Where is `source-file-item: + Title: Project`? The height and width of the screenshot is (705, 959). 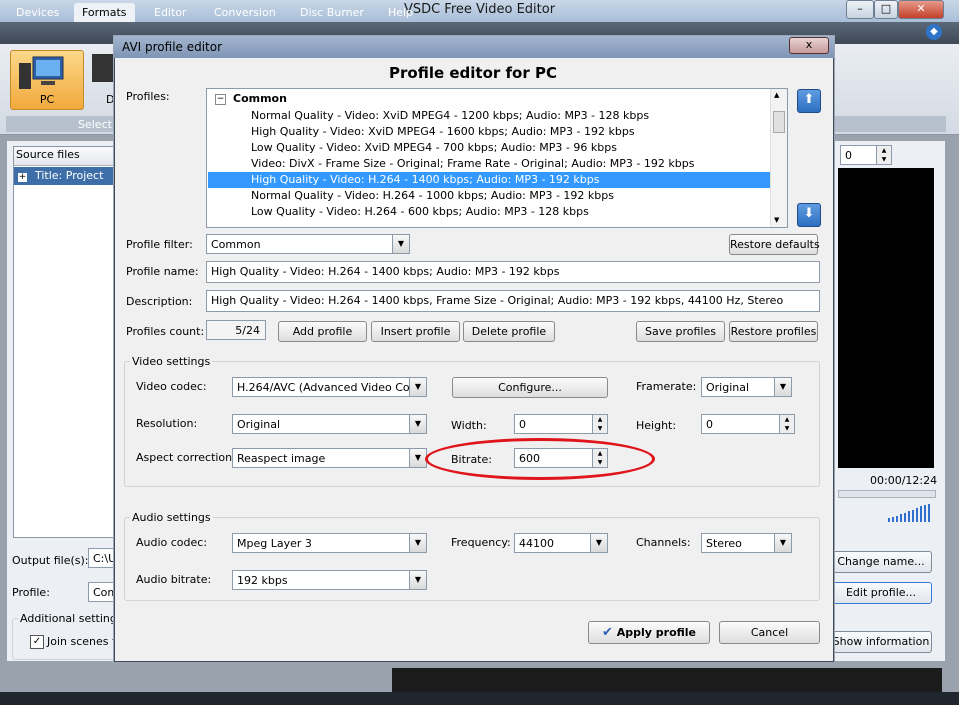
source-file-item: + Title: Project is located at coordinates (67, 176).